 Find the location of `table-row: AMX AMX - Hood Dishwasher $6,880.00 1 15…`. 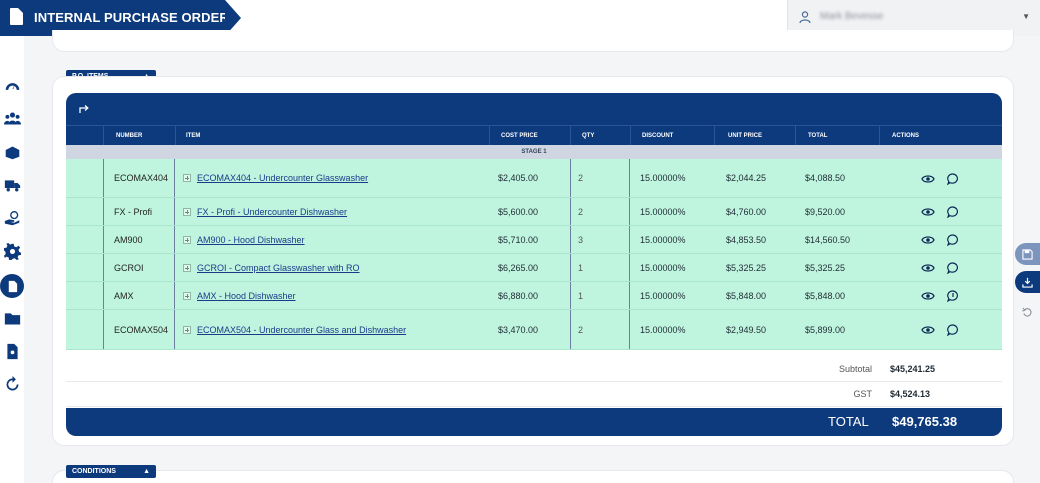

table-row: AMX AMX - Hood Dishwasher $6,880.00 1 15… is located at coordinates (534, 296).